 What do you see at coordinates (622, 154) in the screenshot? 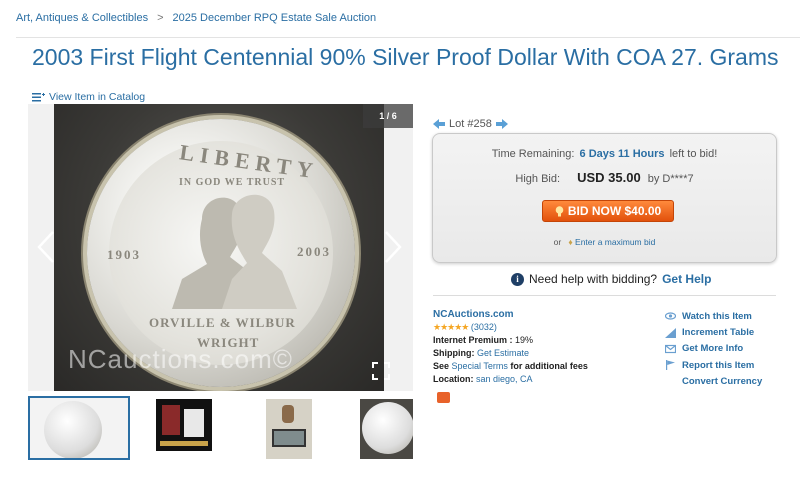
I see `time-remaining-value: 6 Days 11 Hours` at bounding box center [622, 154].